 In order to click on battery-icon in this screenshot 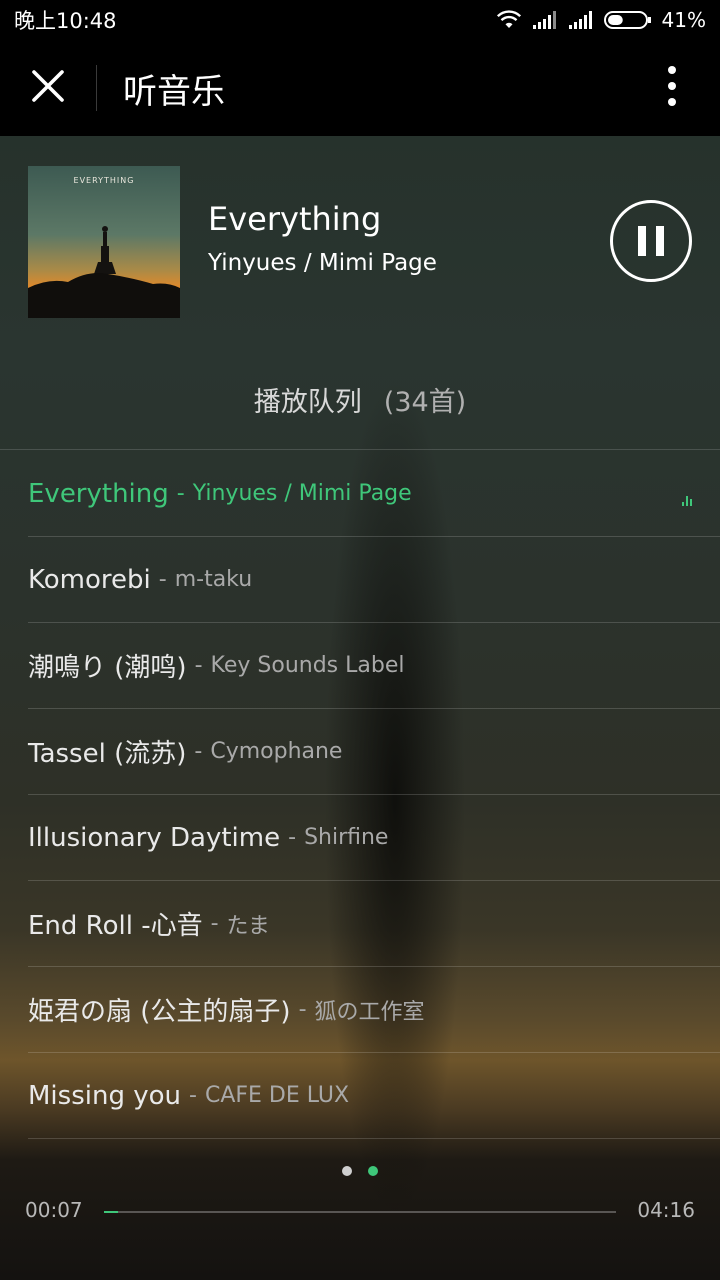, I will do `click(627, 20)`.